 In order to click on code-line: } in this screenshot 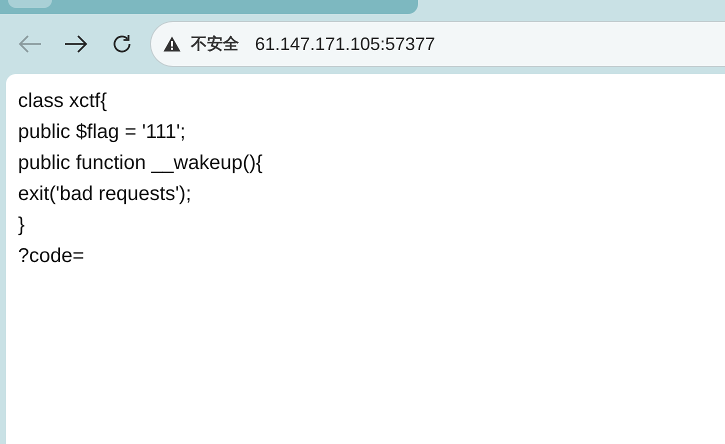, I will do `click(22, 225)`.